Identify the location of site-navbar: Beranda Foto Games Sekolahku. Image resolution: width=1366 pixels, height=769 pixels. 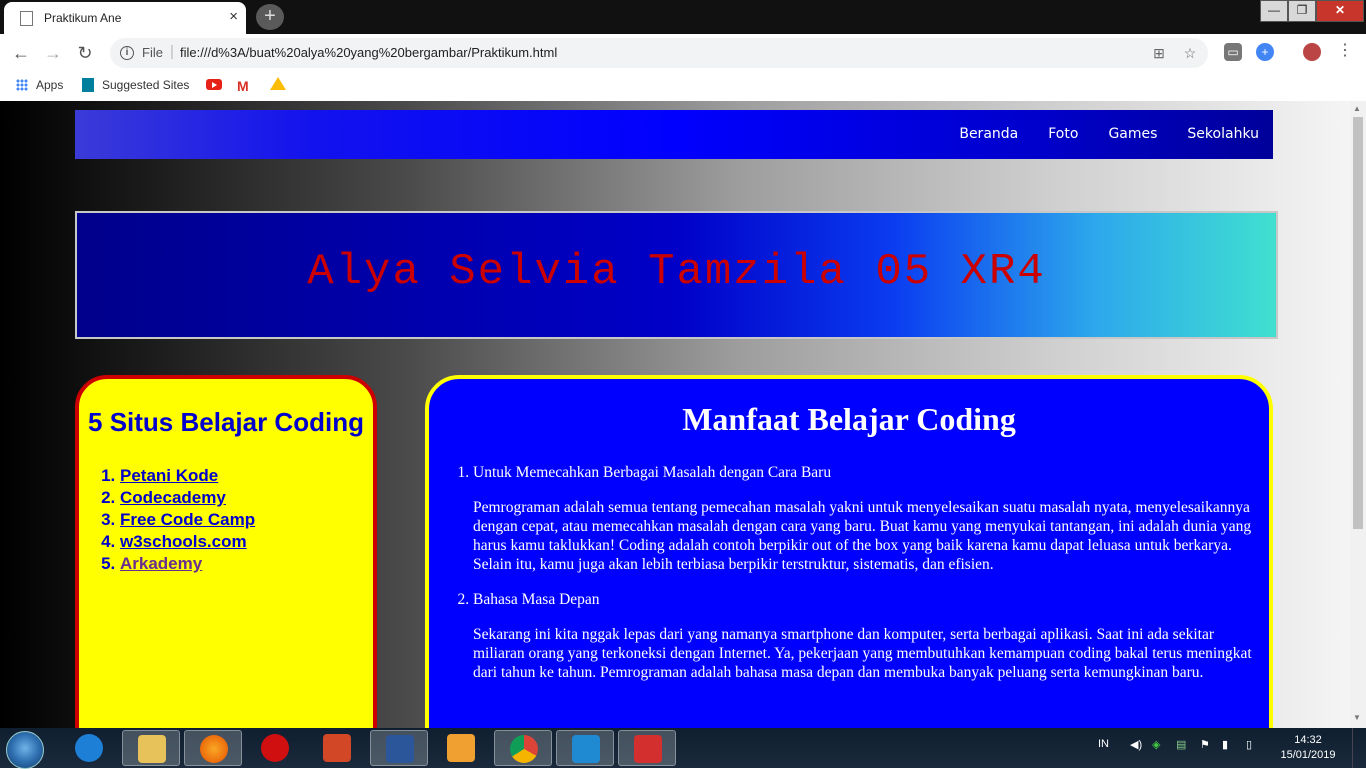
(674, 134).